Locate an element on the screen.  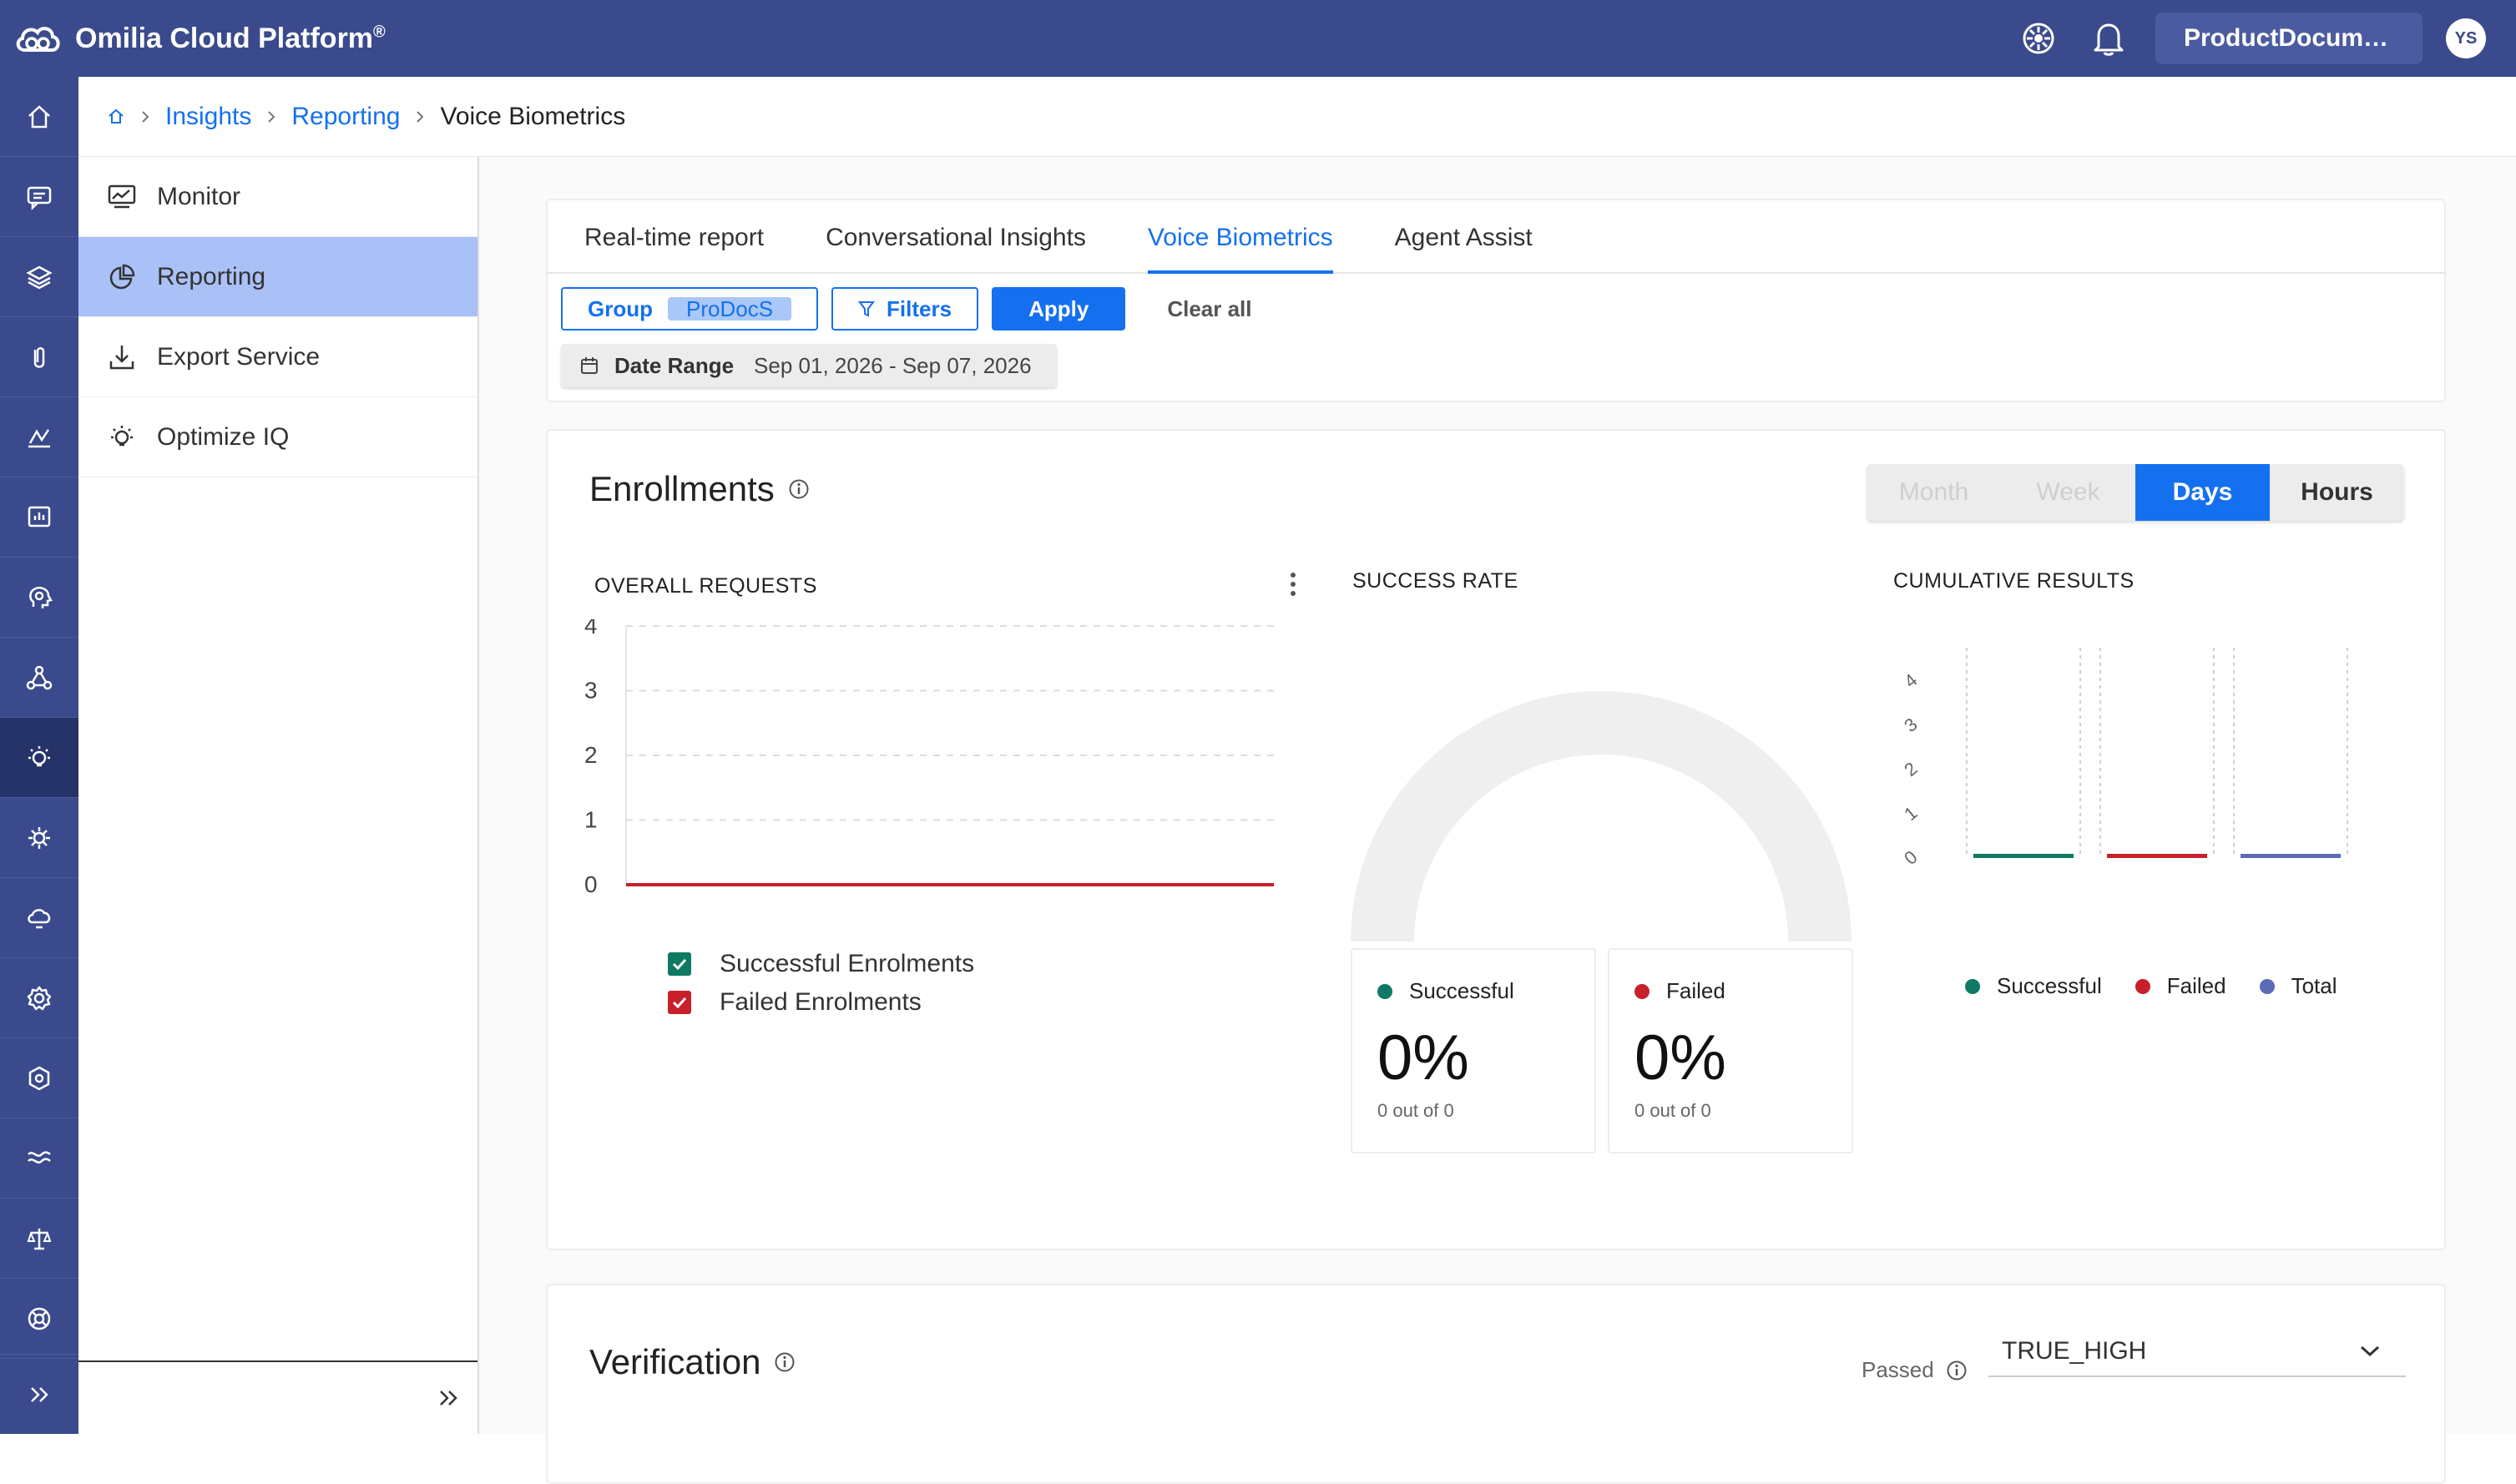
failed-stat: Failed 0% 0 out of 0 is located at coordinates (1730, 1050).